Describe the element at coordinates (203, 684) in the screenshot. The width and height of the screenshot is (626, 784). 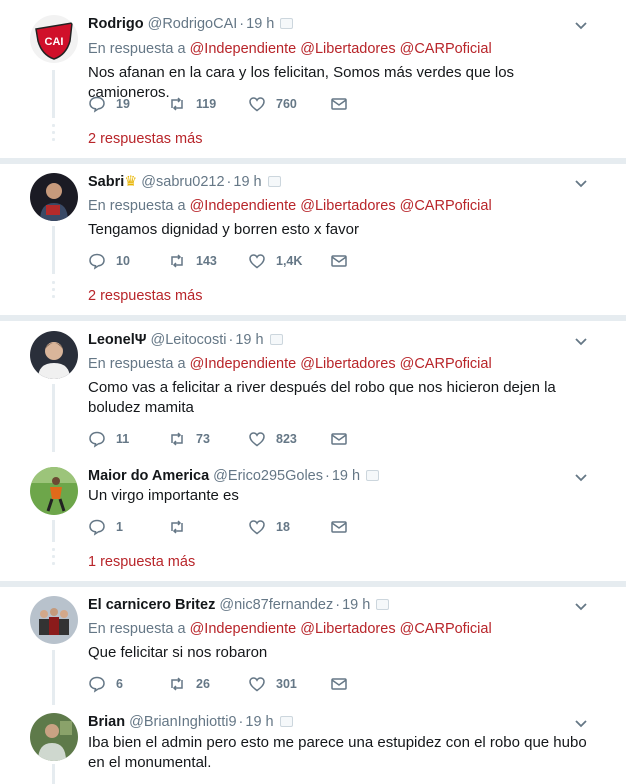
I see `retweet-count: 26` at that location.